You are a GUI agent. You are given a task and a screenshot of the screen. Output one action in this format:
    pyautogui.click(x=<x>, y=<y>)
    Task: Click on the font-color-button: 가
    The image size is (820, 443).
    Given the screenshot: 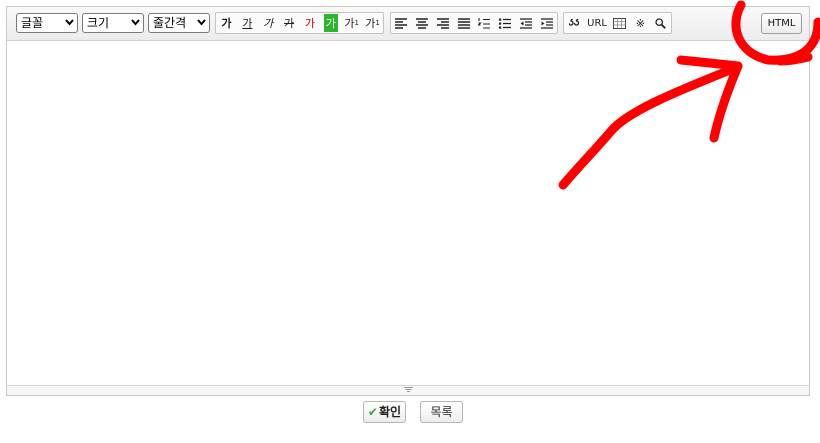 What is the action you would take?
    pyautogui.click(x=310, y=23)
    